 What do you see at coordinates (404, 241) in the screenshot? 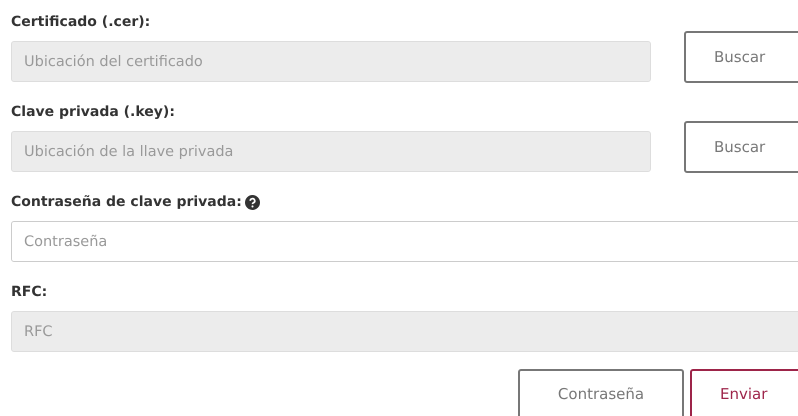
I see `input-field: Contraseña` at bounding box center [404, 241].